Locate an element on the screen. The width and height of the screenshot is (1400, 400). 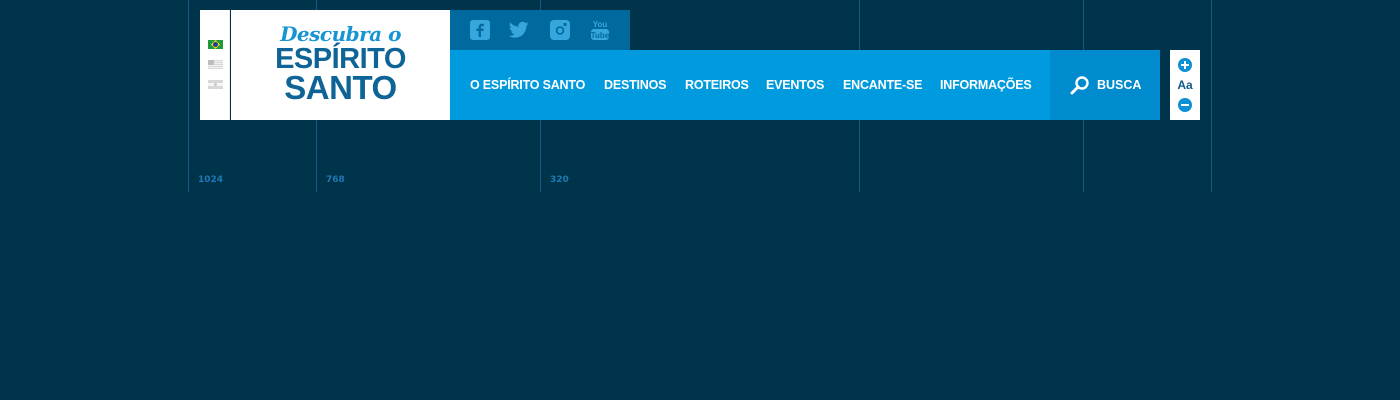
twitter-icon is located at coordinates (519, 30).